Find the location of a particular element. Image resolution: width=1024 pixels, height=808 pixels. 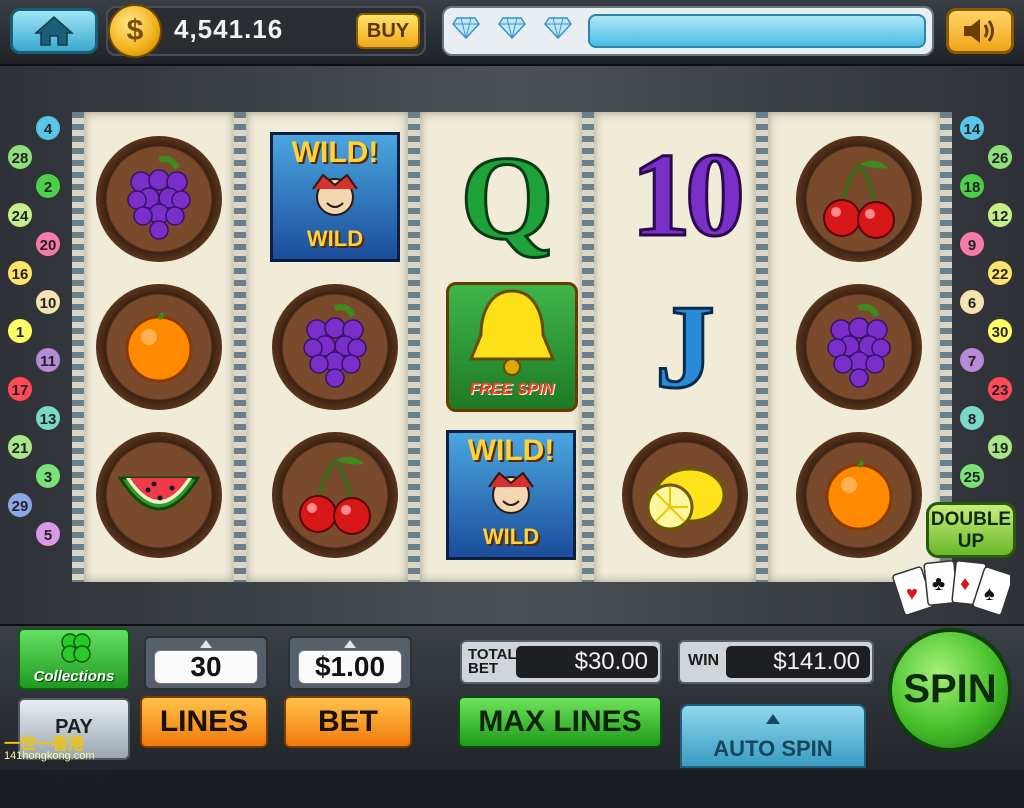

watermark-url: 141hongkong.com is located at coordinates (49, 756).